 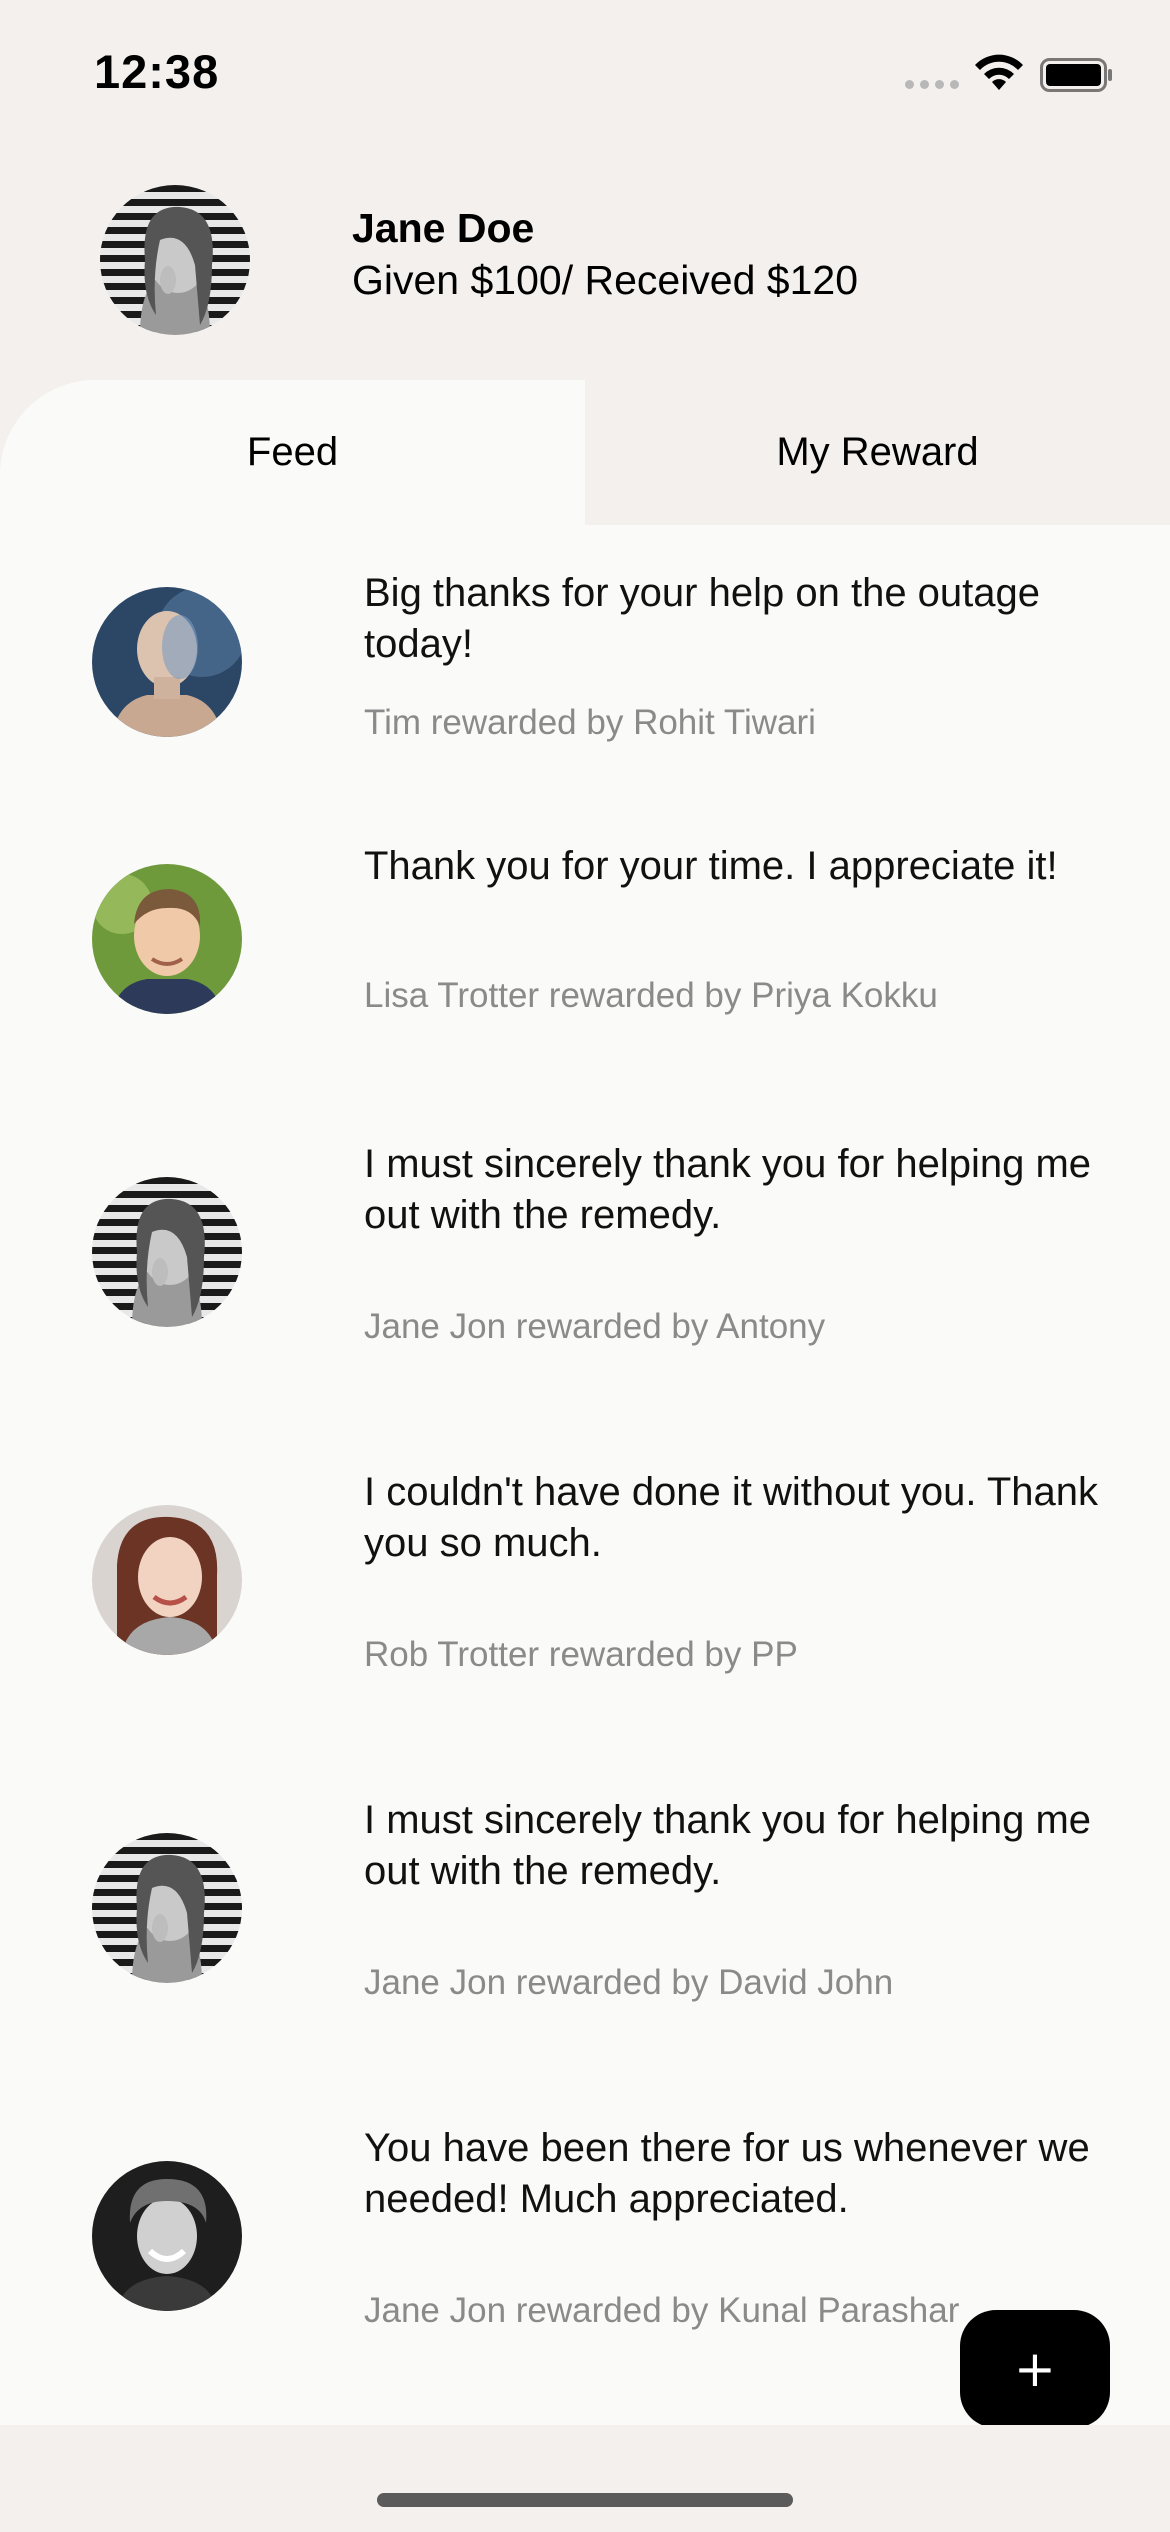 I want to click on tab-my-reward: My Reward, so click(x=877, y=452).